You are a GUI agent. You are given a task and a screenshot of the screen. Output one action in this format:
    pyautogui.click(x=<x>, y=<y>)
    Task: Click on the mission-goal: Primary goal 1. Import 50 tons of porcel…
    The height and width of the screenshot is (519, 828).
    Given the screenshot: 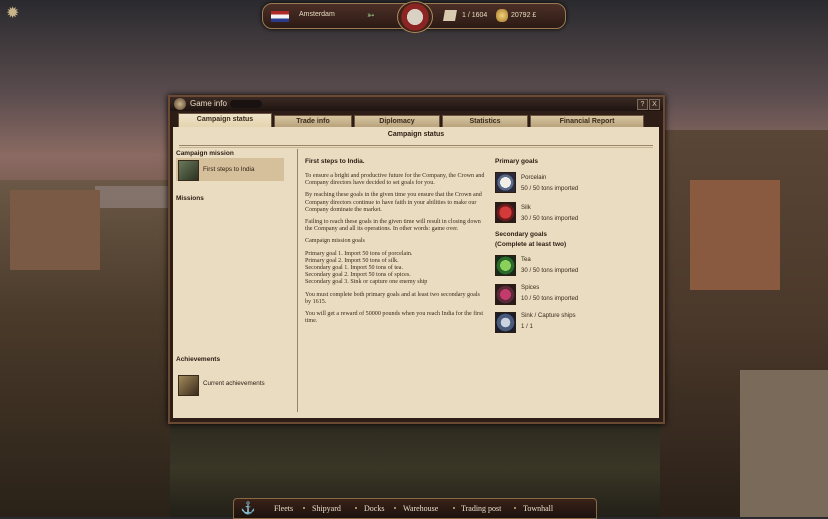 What is the action you would take?
    pyautogui.click(x=359, y=253)
    